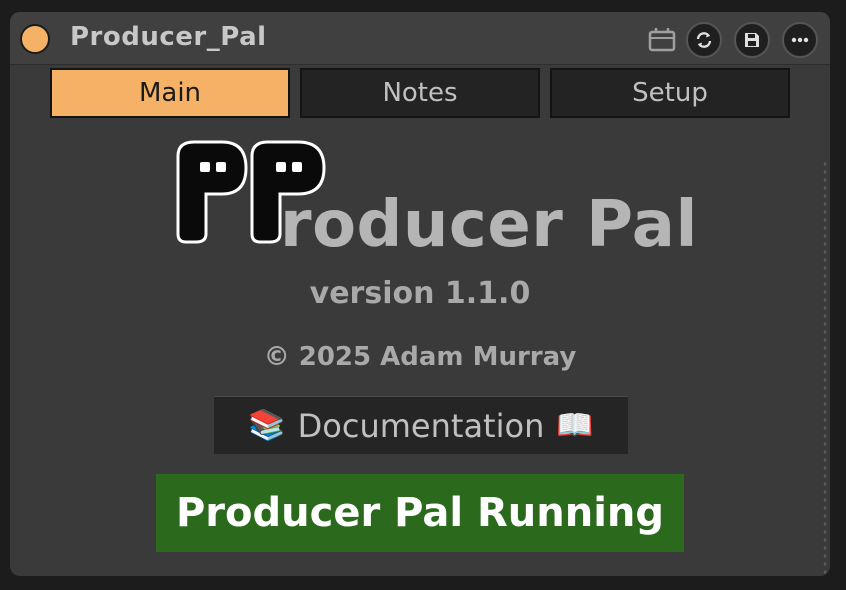 Image resolution: width=846 pixels, height=590 pixels. What do you see at coordinates (662, 40) in the screenshot?
I see `device-icon` at bounding box center [662, 40].